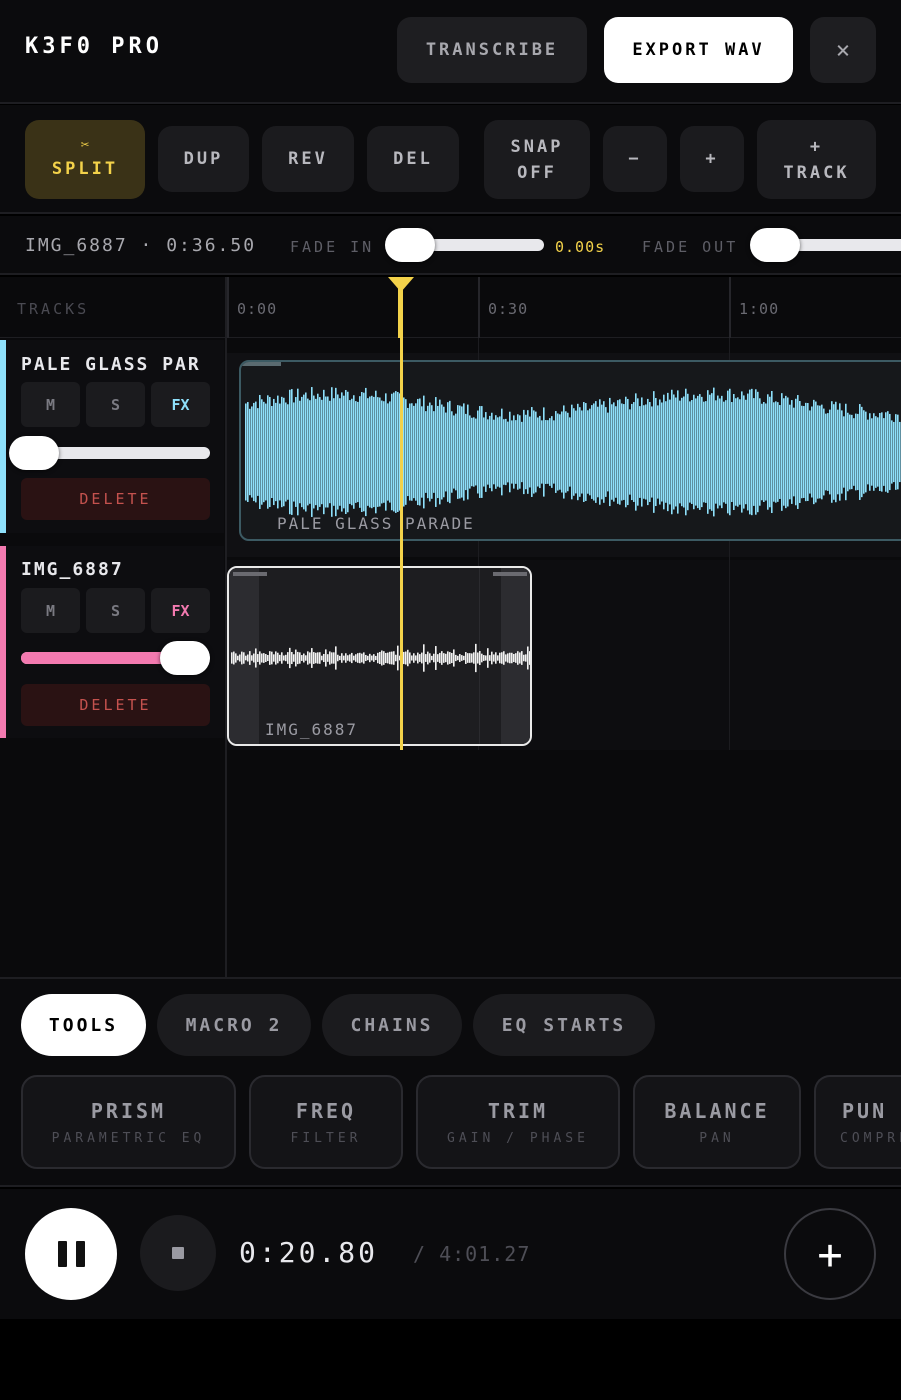  What do you see at coordinates (128, 1122) in the screenshot?
I see `fx-card-prism: PRISM PARAMETRIC EQ` at bounding box center [128, 1122].